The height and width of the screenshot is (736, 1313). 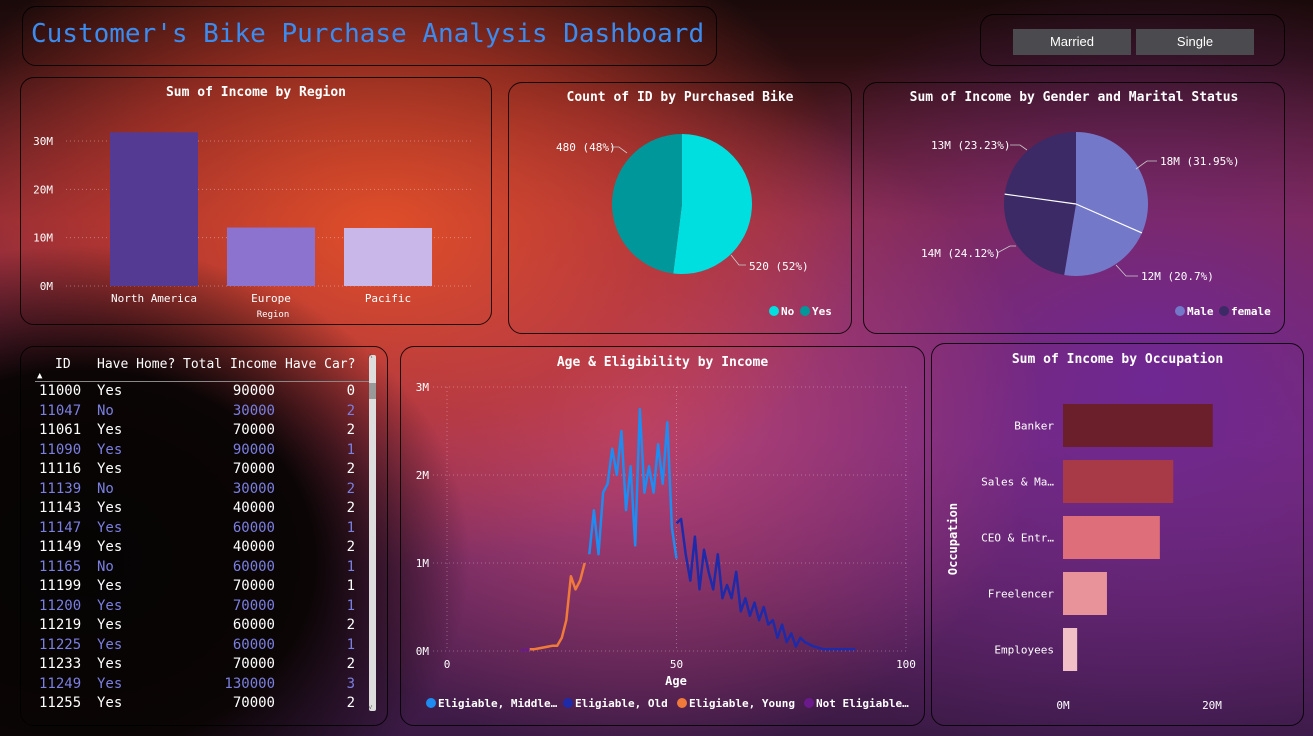 I want to click on table-row: 11225 Yes 60000 1, so click(x=209, y=647).